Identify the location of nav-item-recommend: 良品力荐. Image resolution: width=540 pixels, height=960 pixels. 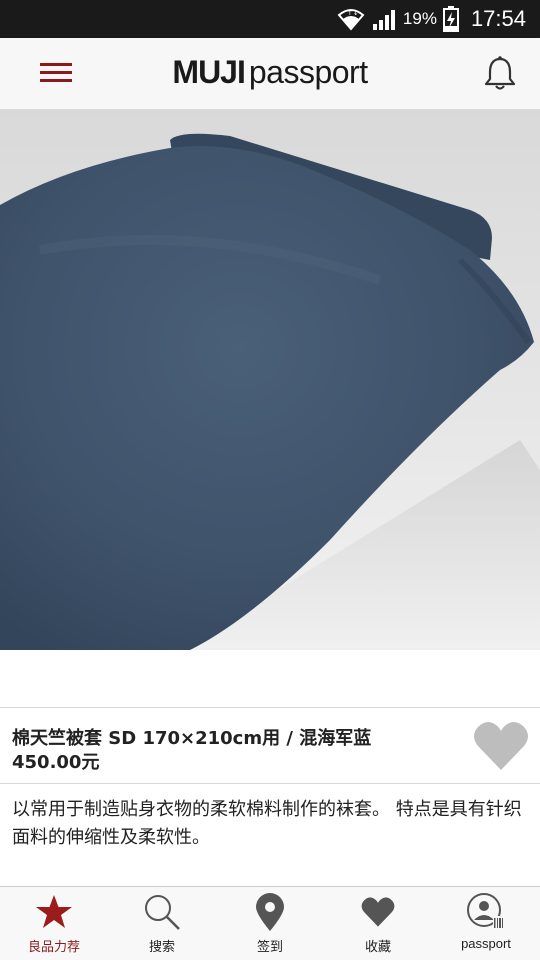
(54, 923).